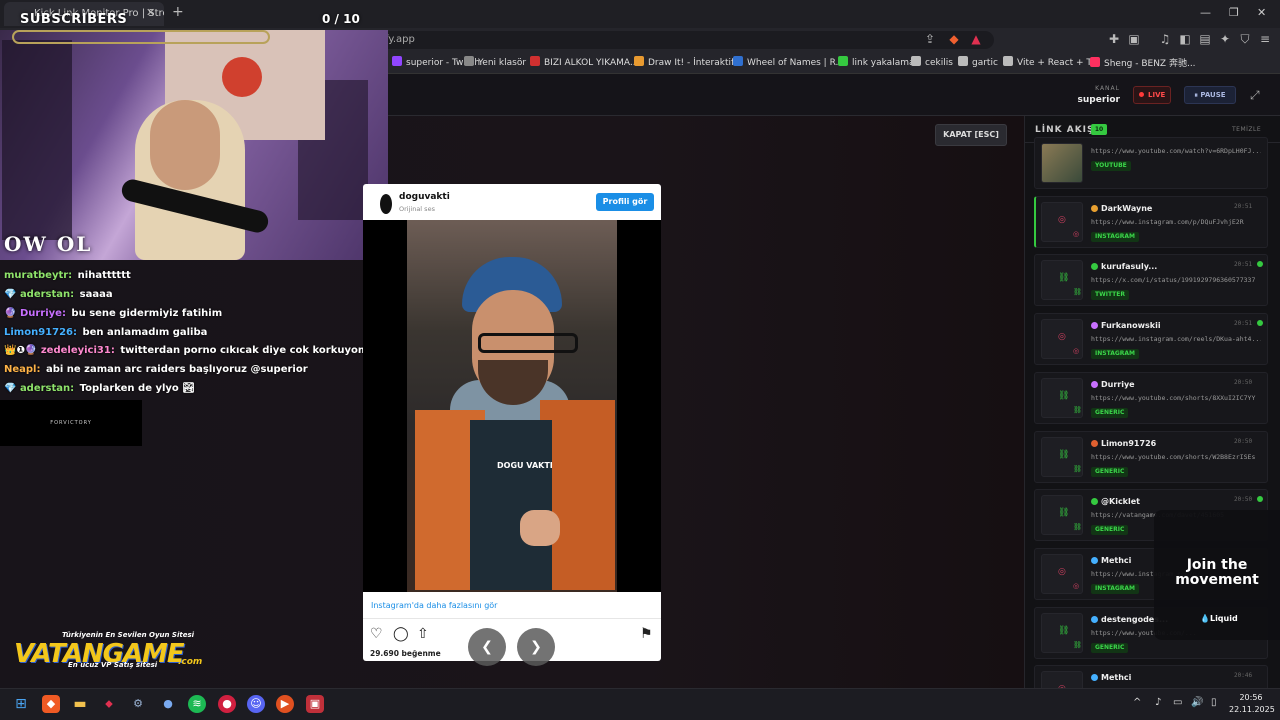  What do you see at coordinates (971, 135) in the screenshot?
I see `close-modal-button: KAPAT [ESC]` at bounding box center [971, 135].